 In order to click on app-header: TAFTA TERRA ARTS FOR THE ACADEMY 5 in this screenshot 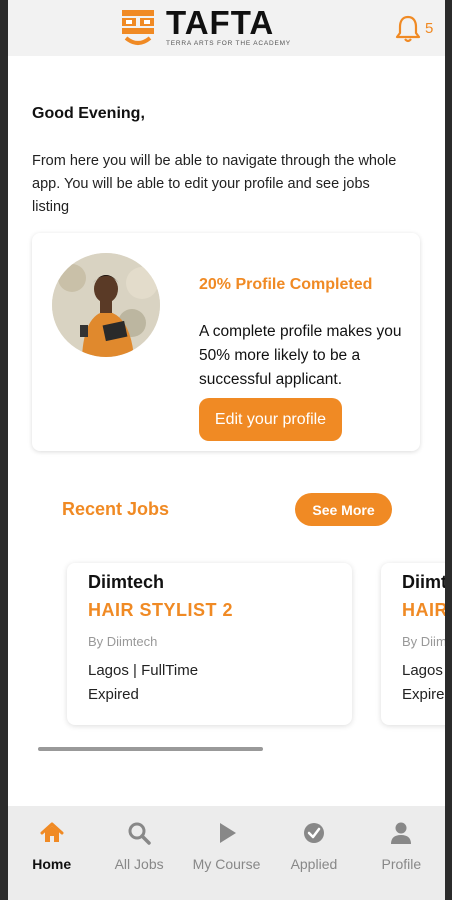, I will do `click(226, 28)`.